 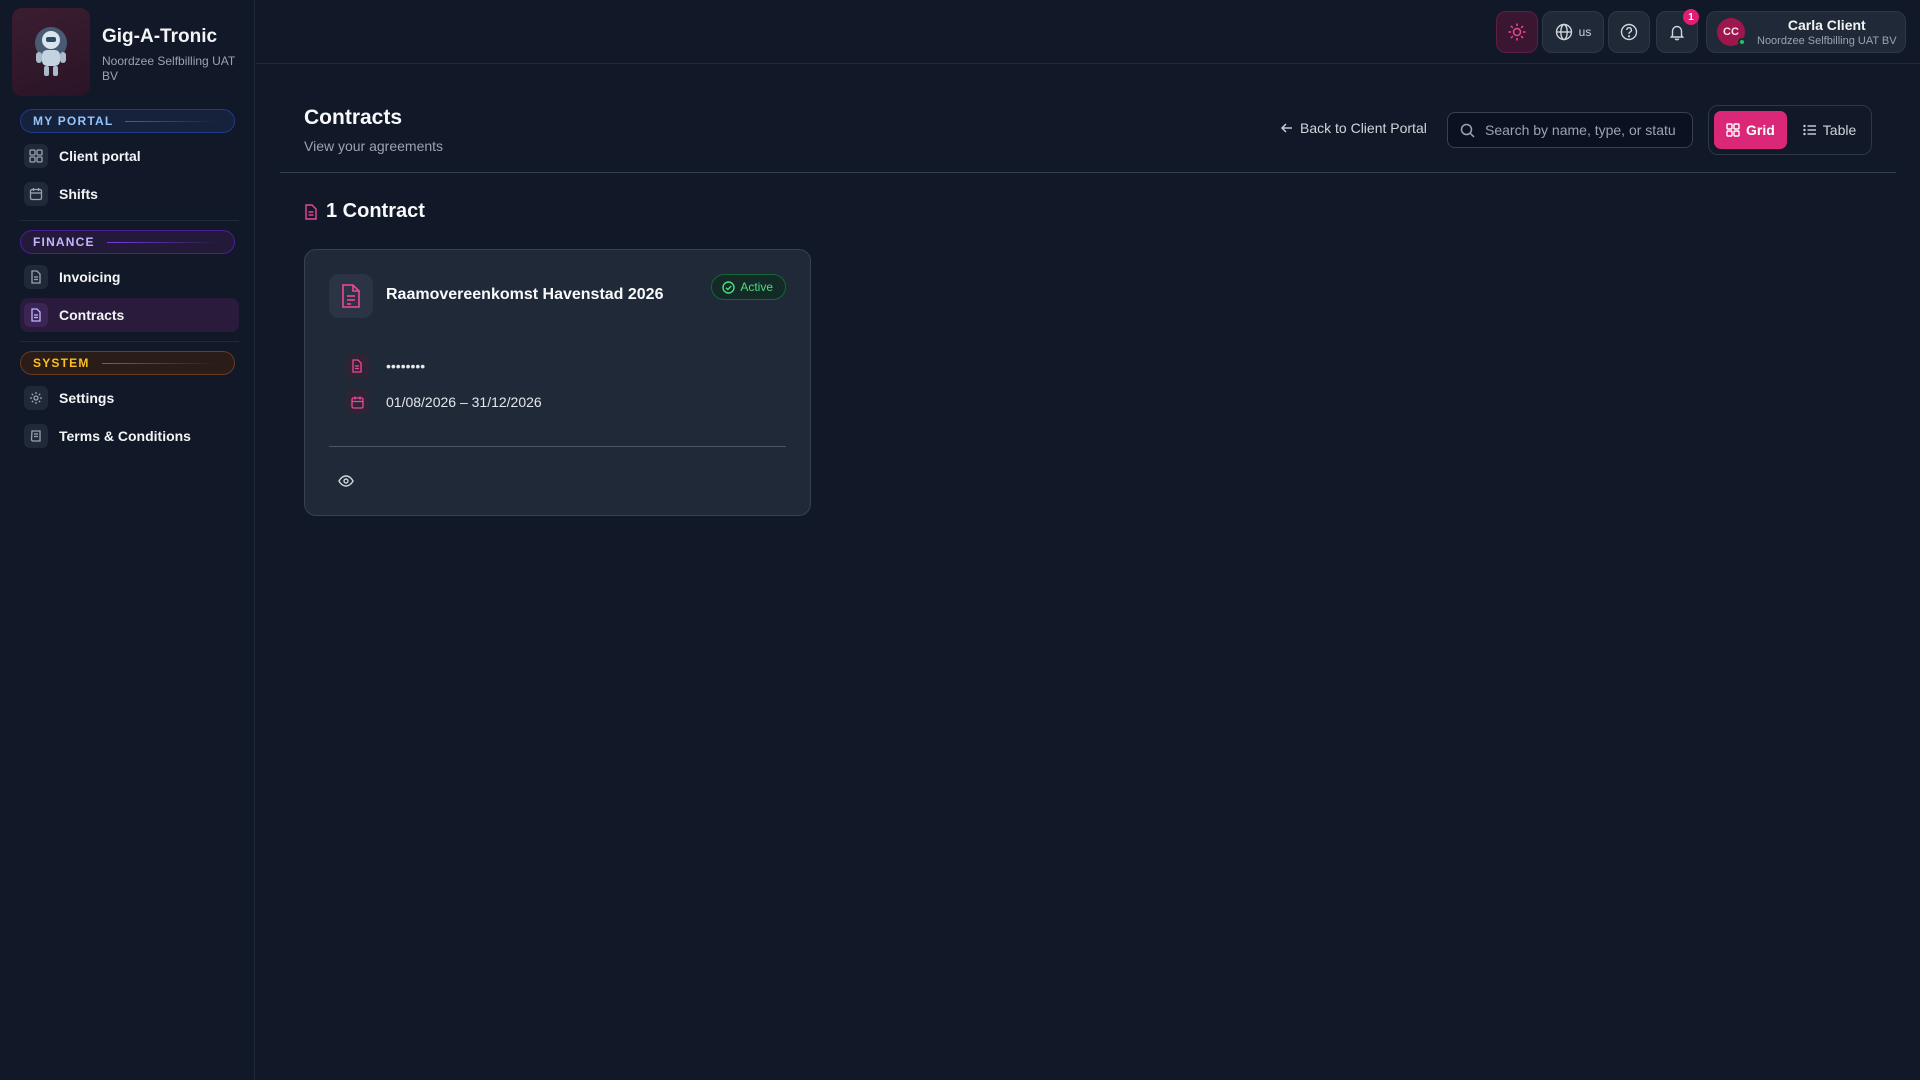 What do you see at coordinates (1691, 17) in the screenshot?
I see `notification-count-badge: 1` at bounding box center [1691, 17].